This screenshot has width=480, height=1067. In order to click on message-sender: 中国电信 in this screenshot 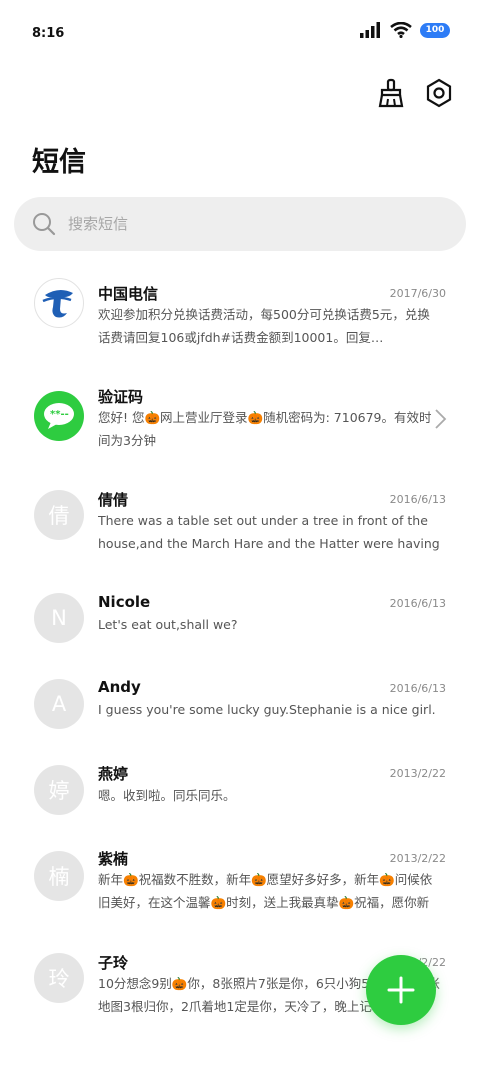, I will do `click(128, 294)`.